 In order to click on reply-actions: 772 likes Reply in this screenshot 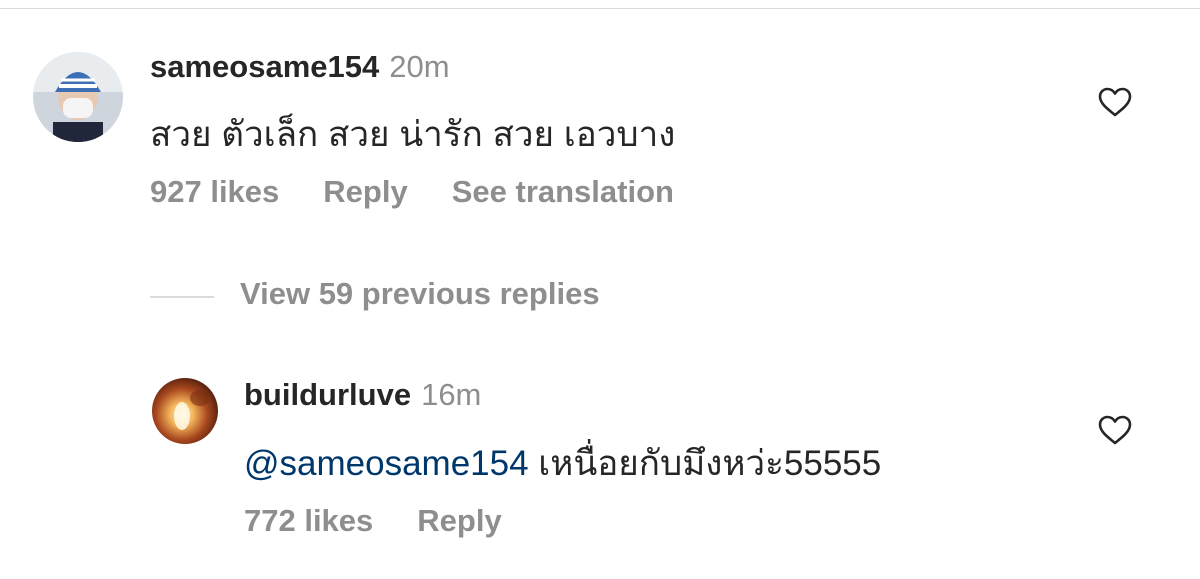, I will do `click(395, 521)`.